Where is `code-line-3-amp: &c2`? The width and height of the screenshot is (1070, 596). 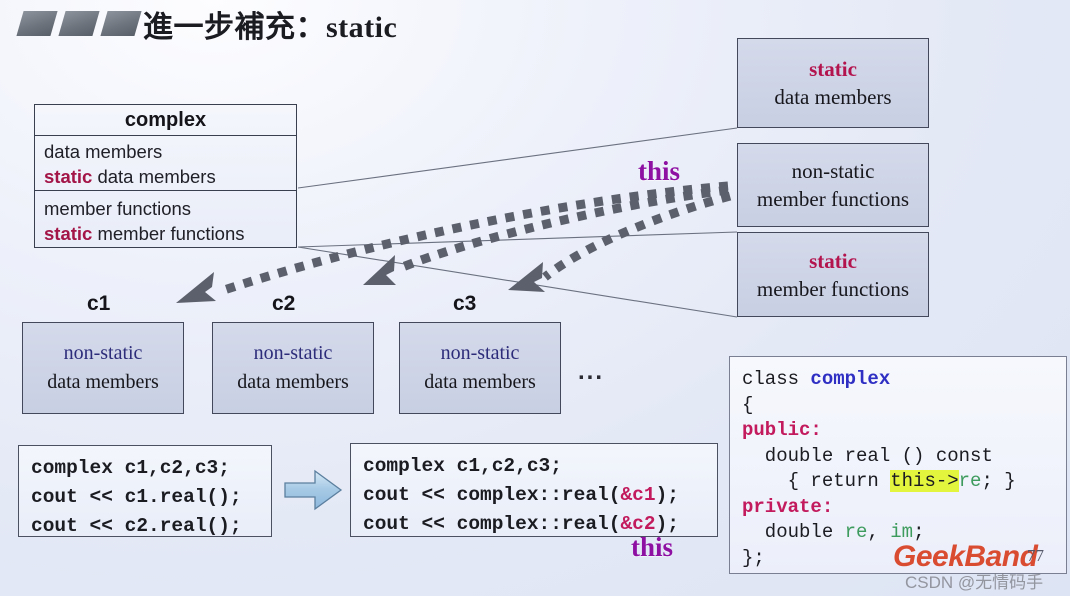 code-line-3-amp: &c2 is located at coordinates (638, 524).